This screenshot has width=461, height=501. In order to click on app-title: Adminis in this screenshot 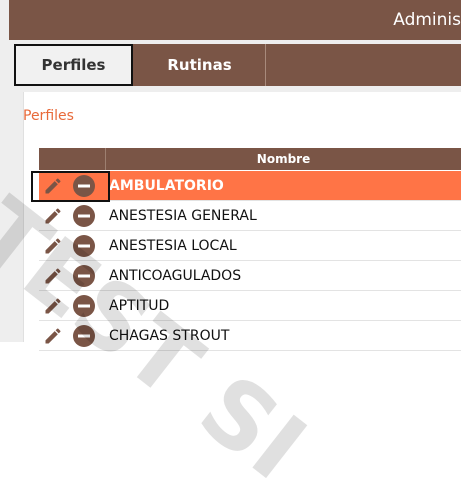, I will do `click(427, 20)`.